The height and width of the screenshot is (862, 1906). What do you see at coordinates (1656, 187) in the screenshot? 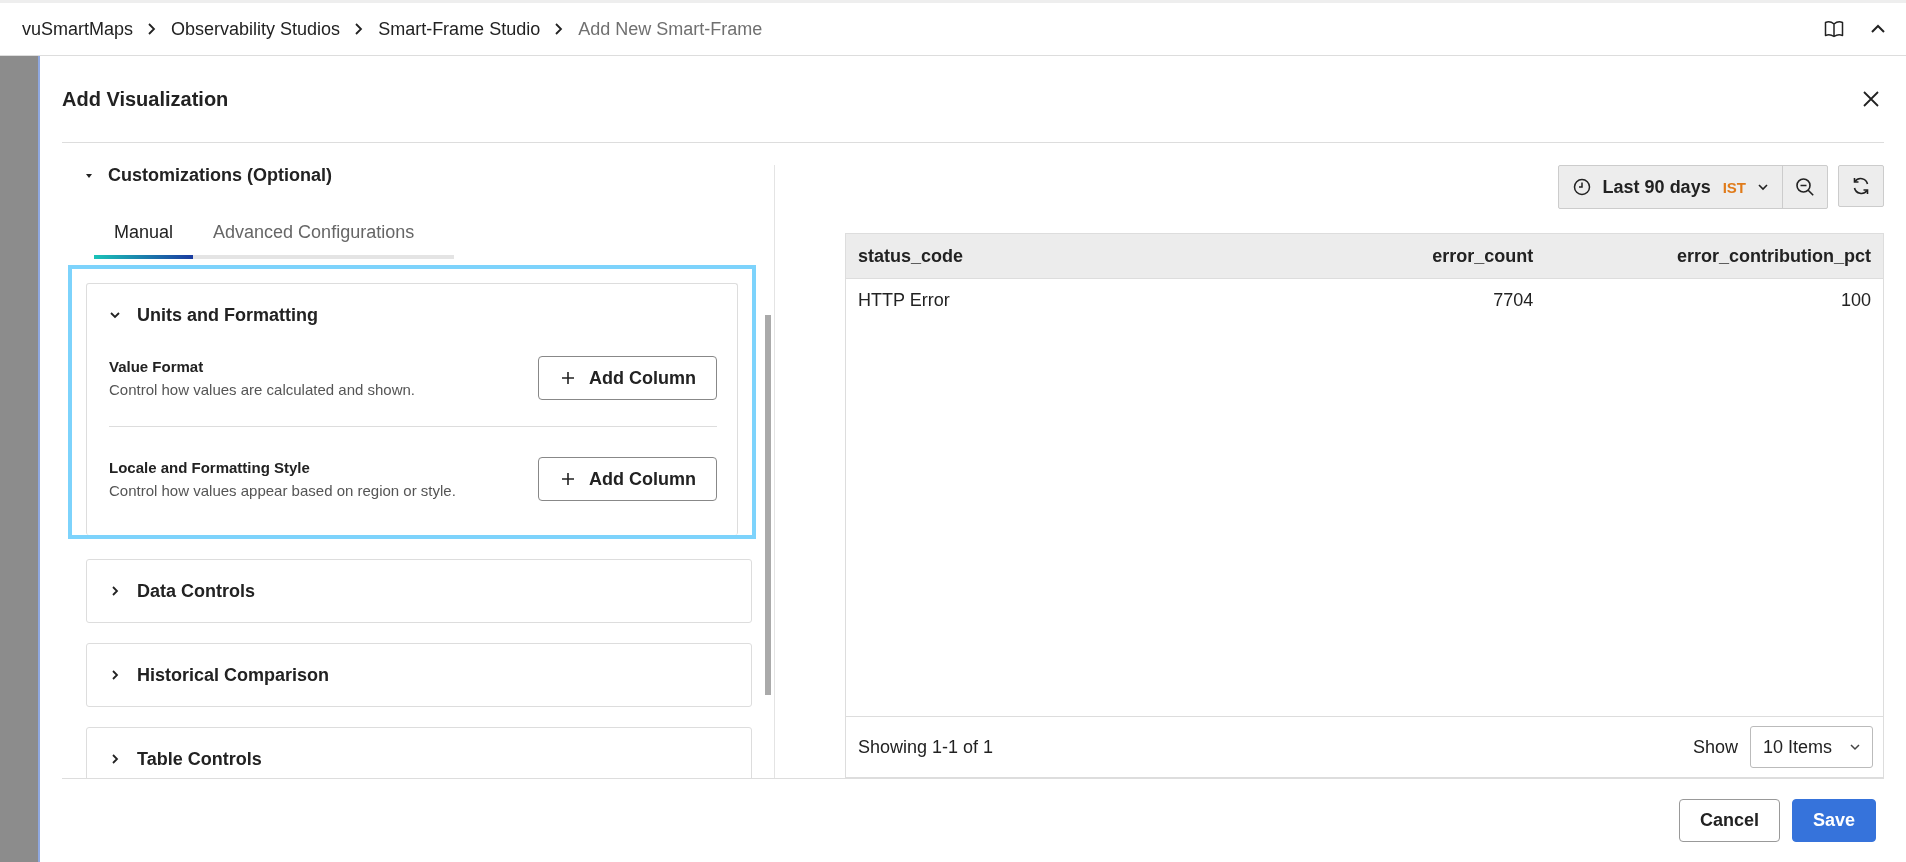
I see `time-range-label: Last 90 days` at bounding box center [1656, 187].